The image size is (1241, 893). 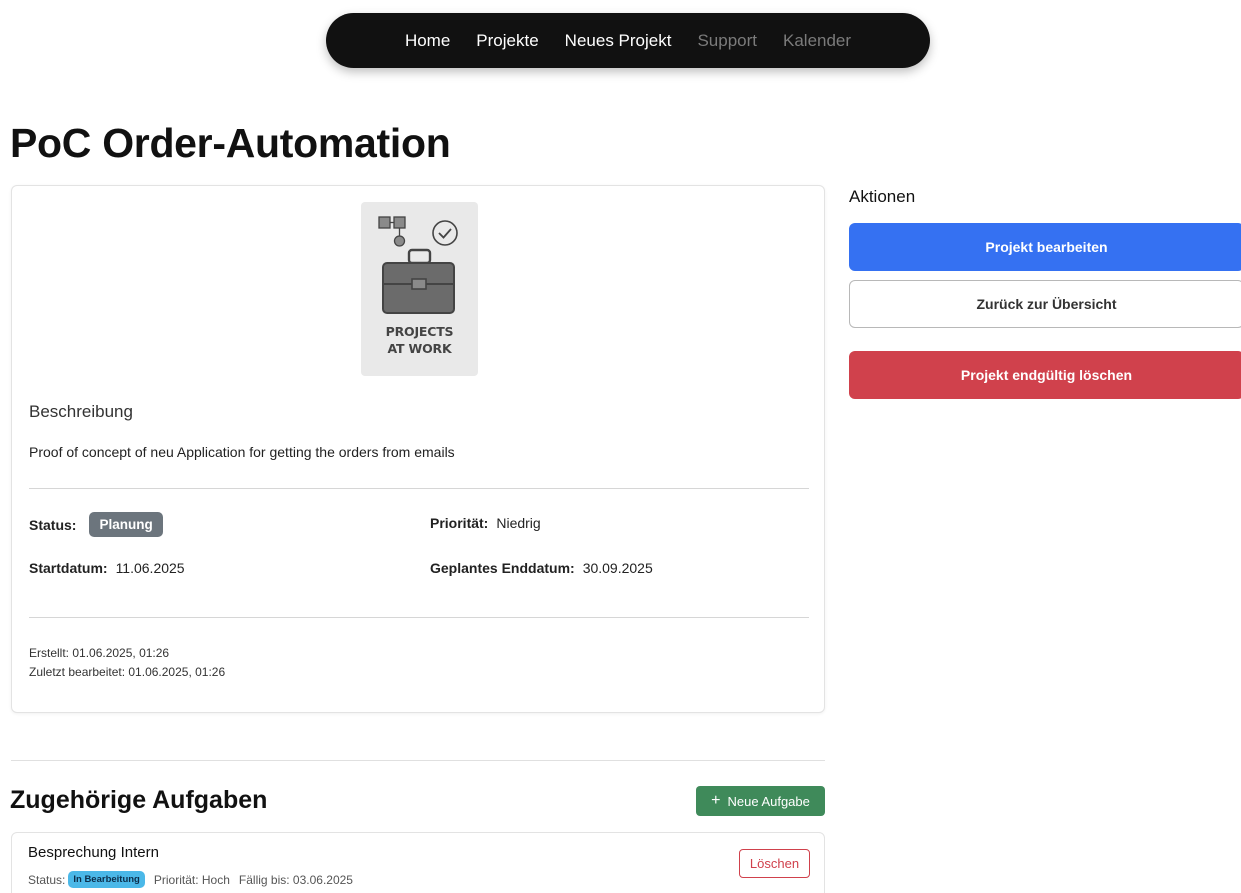 I want to click on new-task-button: + Neue Aufgabe, so click(x=760, y=801).